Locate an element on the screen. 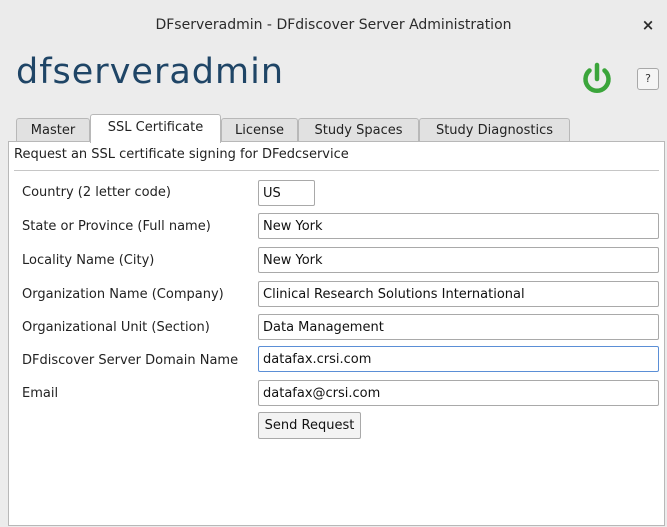 Image resolution: width=667 pixels, height=527 pixels. state-label: State or Province (Full name) is located at coordinates (116, 226).